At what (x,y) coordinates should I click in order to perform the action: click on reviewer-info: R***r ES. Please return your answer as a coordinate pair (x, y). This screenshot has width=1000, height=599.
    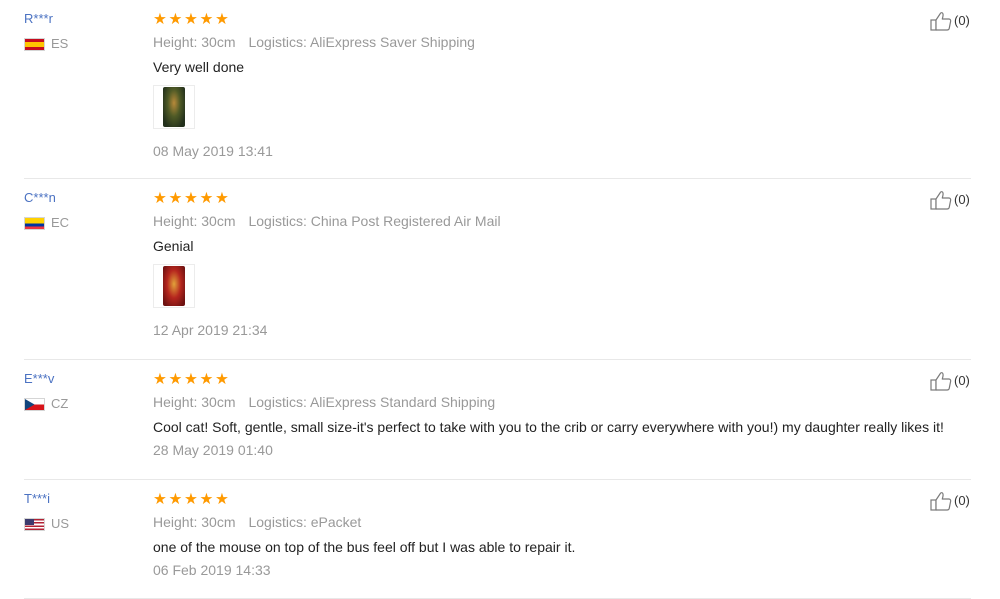
    Looking at the image, I should click on (46, 31).